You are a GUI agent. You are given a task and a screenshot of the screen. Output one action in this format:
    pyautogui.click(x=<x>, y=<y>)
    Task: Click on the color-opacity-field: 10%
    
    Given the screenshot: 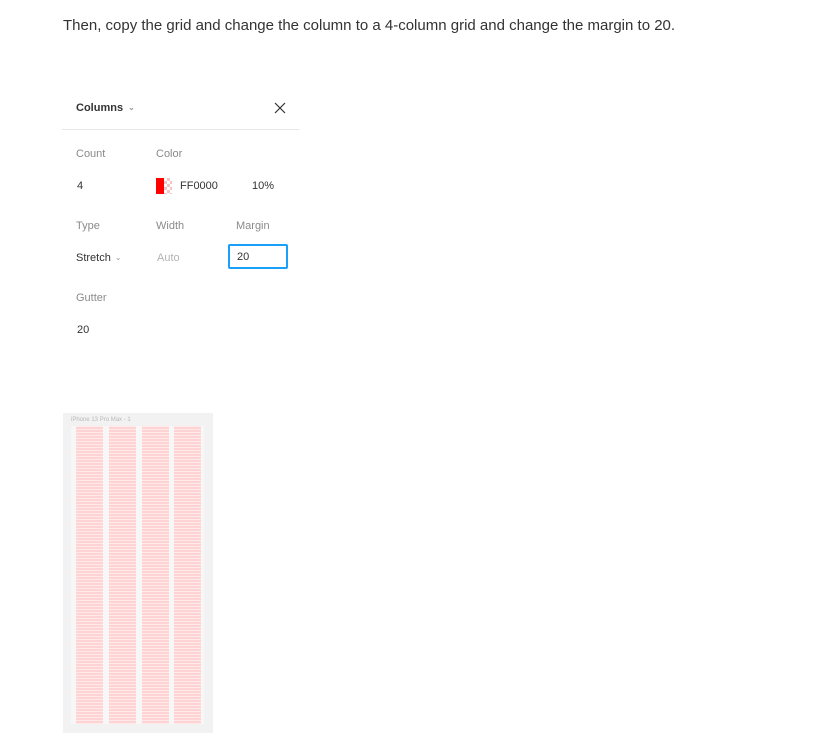 What is the action you would take?
    pyautogui.click(x=263, y=186)
    